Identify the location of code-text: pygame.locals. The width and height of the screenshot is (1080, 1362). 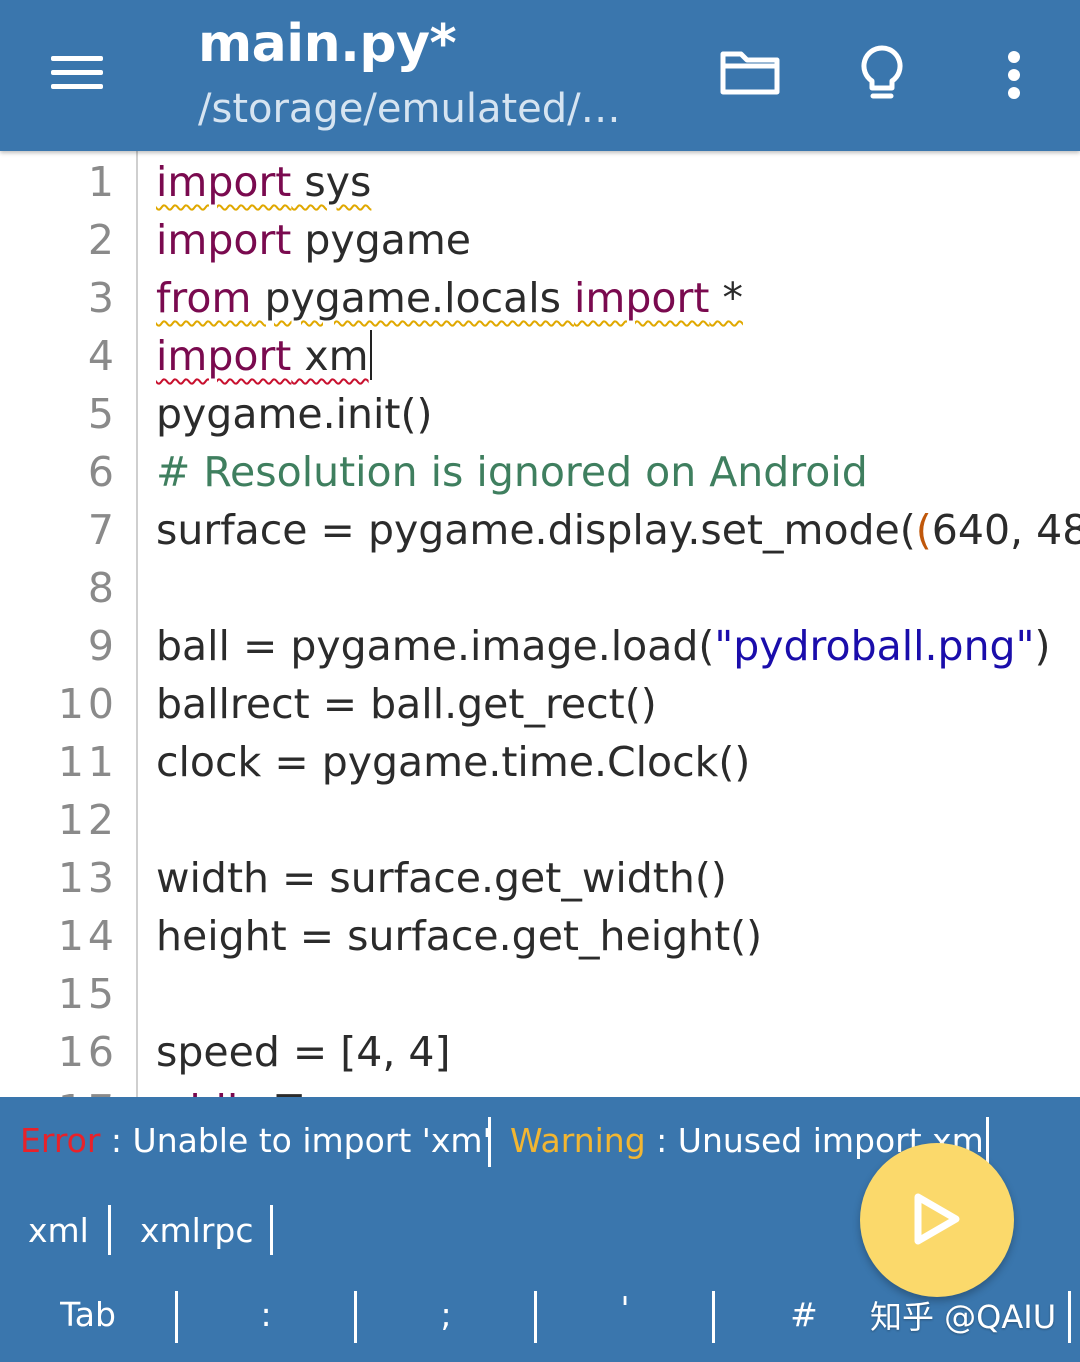
(413, 298).